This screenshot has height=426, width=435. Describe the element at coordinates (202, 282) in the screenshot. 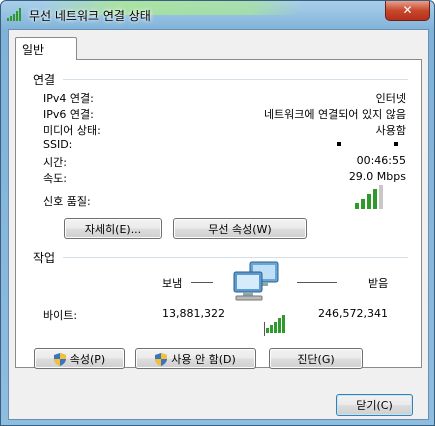

I see `sent-connector` at that location.